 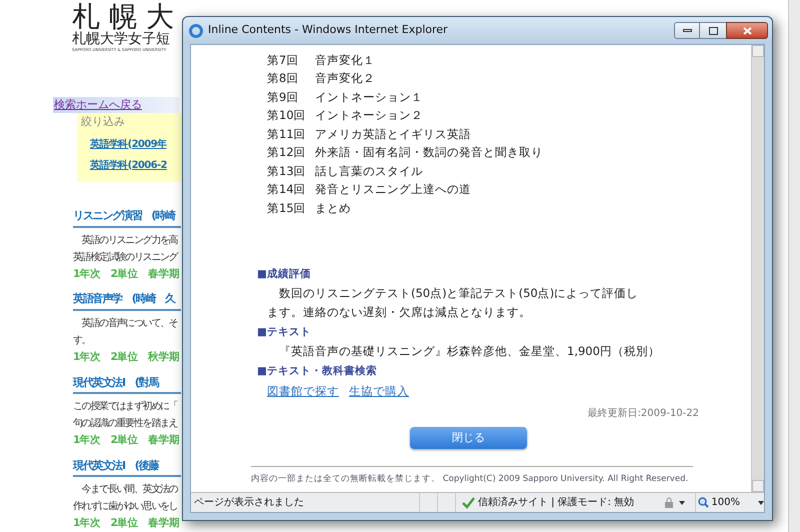 I want to click on session-number: 第9回, so click(x=283, y=97).